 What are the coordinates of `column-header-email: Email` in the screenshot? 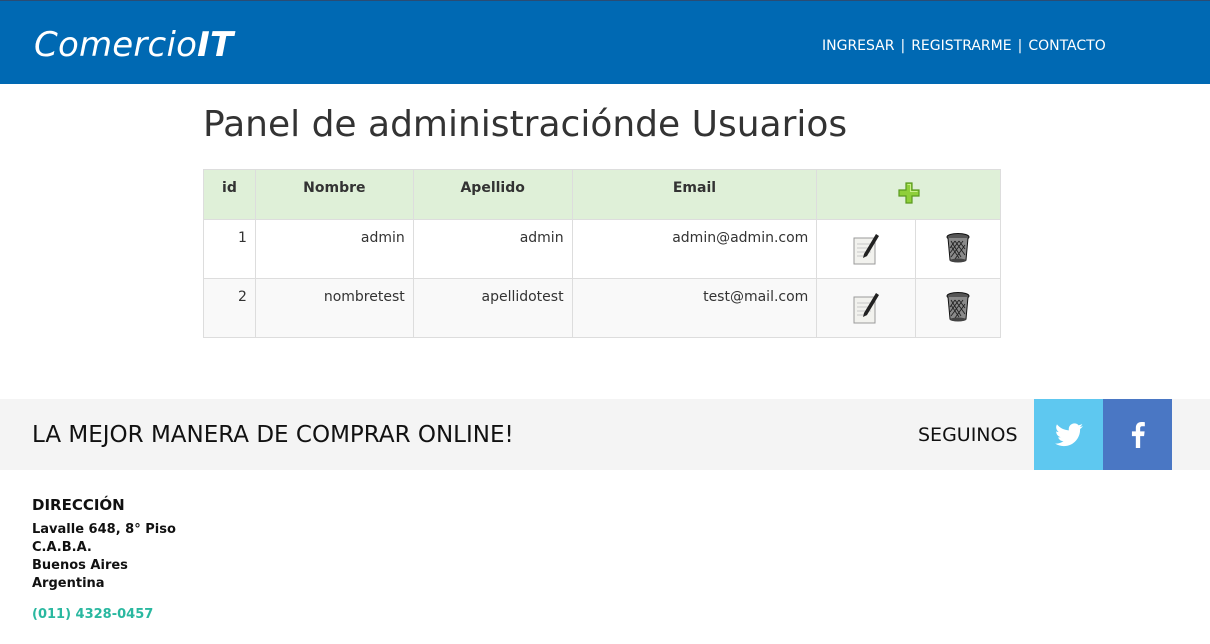 It's located at (694, 194).